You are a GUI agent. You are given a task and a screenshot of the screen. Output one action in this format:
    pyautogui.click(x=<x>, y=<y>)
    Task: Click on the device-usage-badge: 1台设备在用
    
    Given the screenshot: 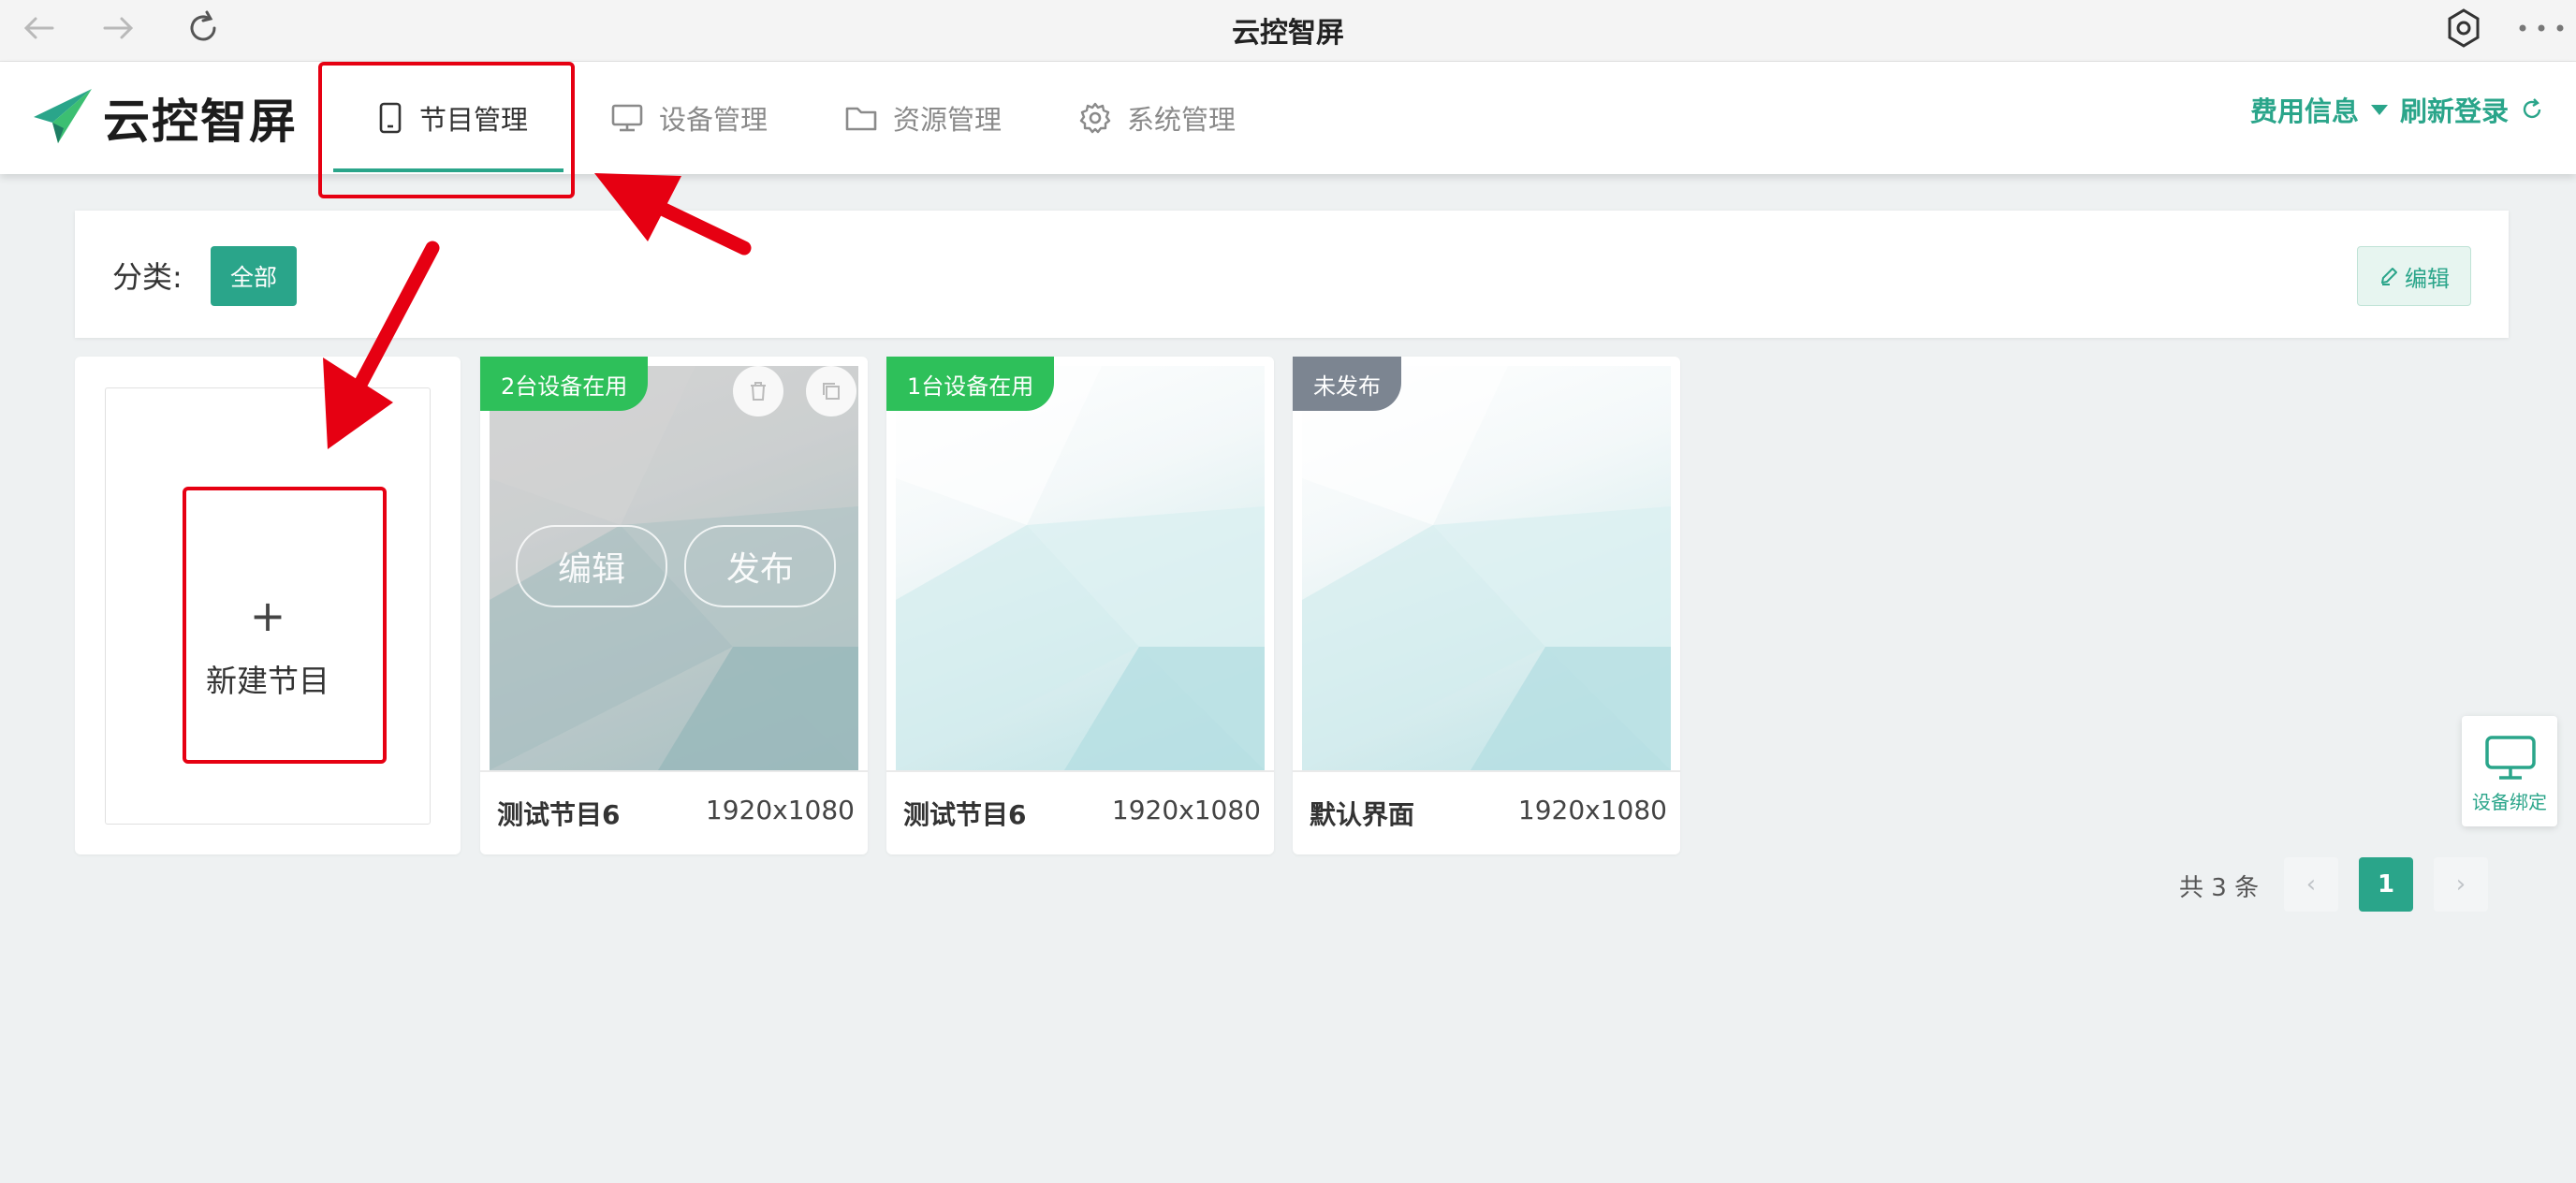 What is the action you would take?
    pyautogui.click(x=970, y=384)
    